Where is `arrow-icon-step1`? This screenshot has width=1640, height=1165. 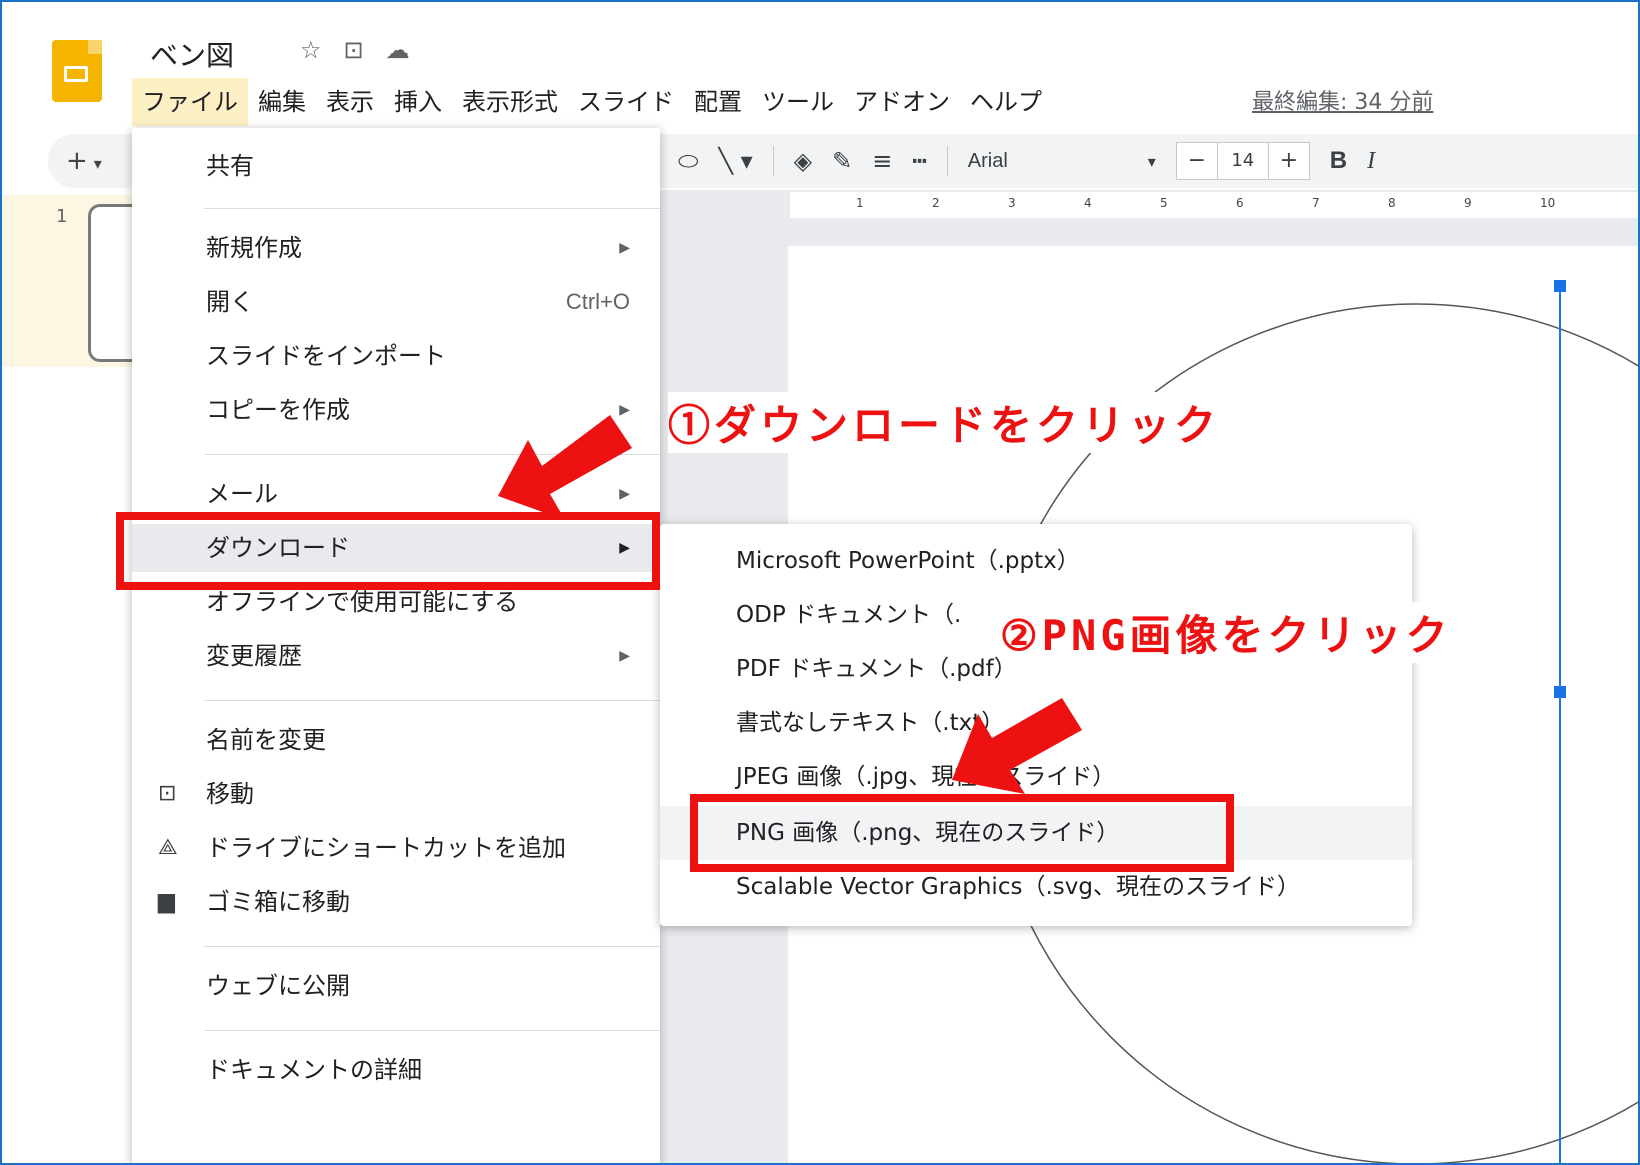 arrow-icon-step1 is located at coordinates (565, 467).